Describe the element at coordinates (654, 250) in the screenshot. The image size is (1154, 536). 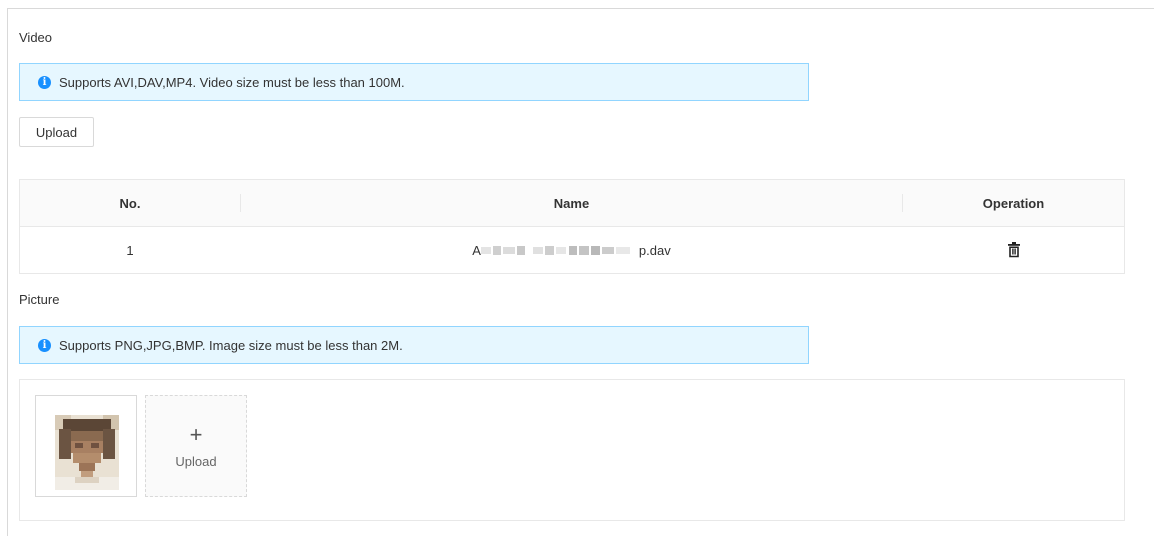
I see `file-name-suffix: p.dav` at that location.